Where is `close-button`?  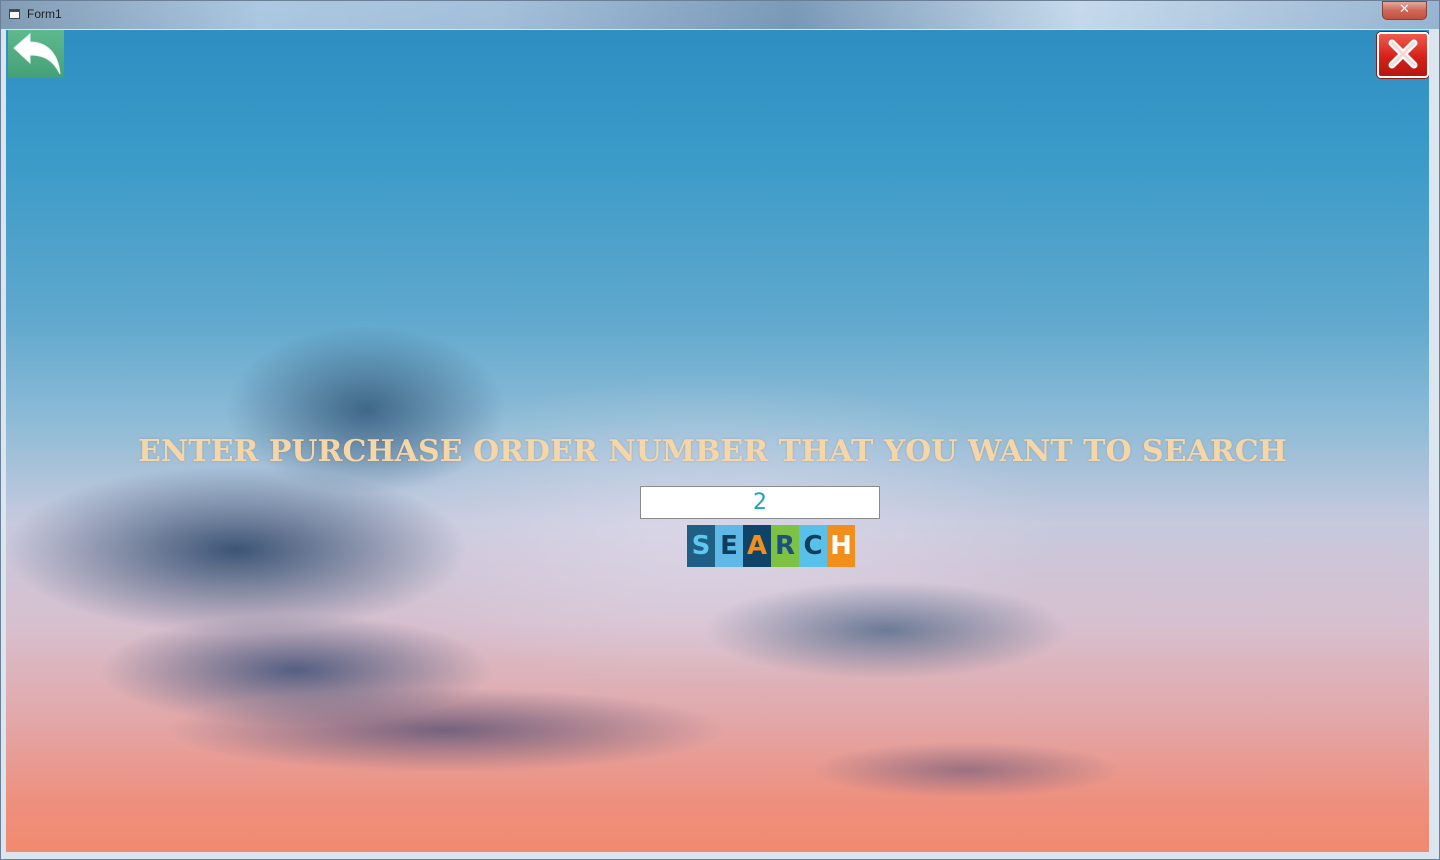
close-button is located at coordinates (1403, 55).